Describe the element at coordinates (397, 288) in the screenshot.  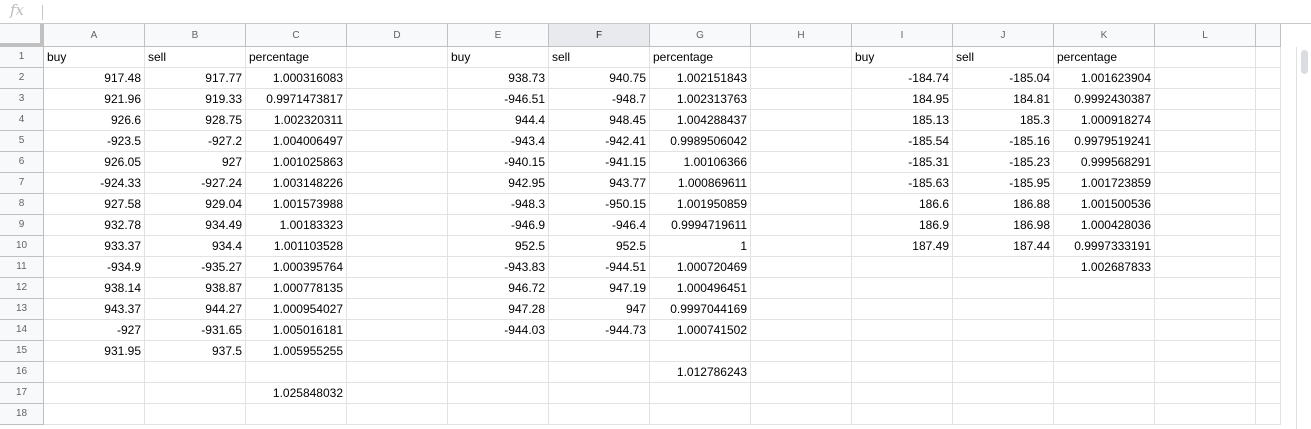
I see `cell-d12` at that location.